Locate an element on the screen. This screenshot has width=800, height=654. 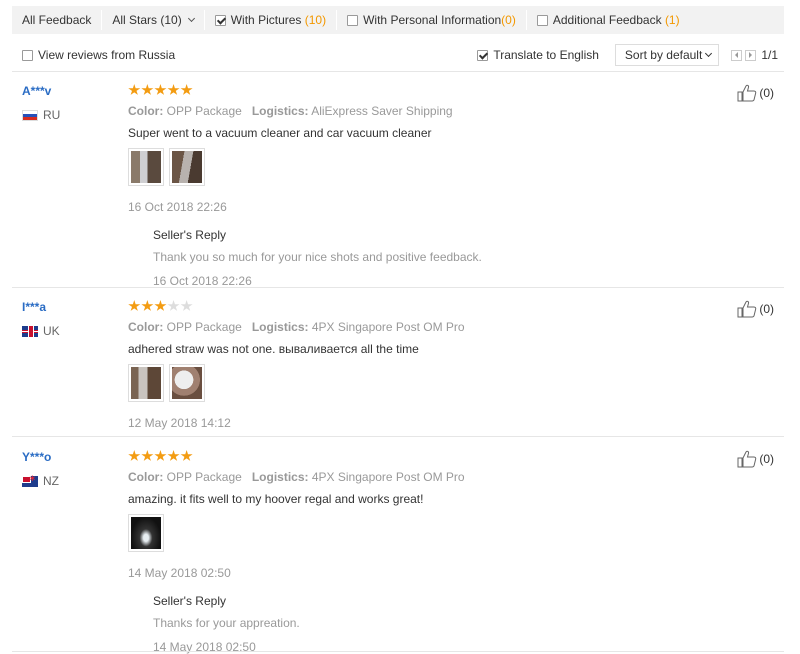
all-stars-label: All Stars (10) is located at coordinates (147, 20).